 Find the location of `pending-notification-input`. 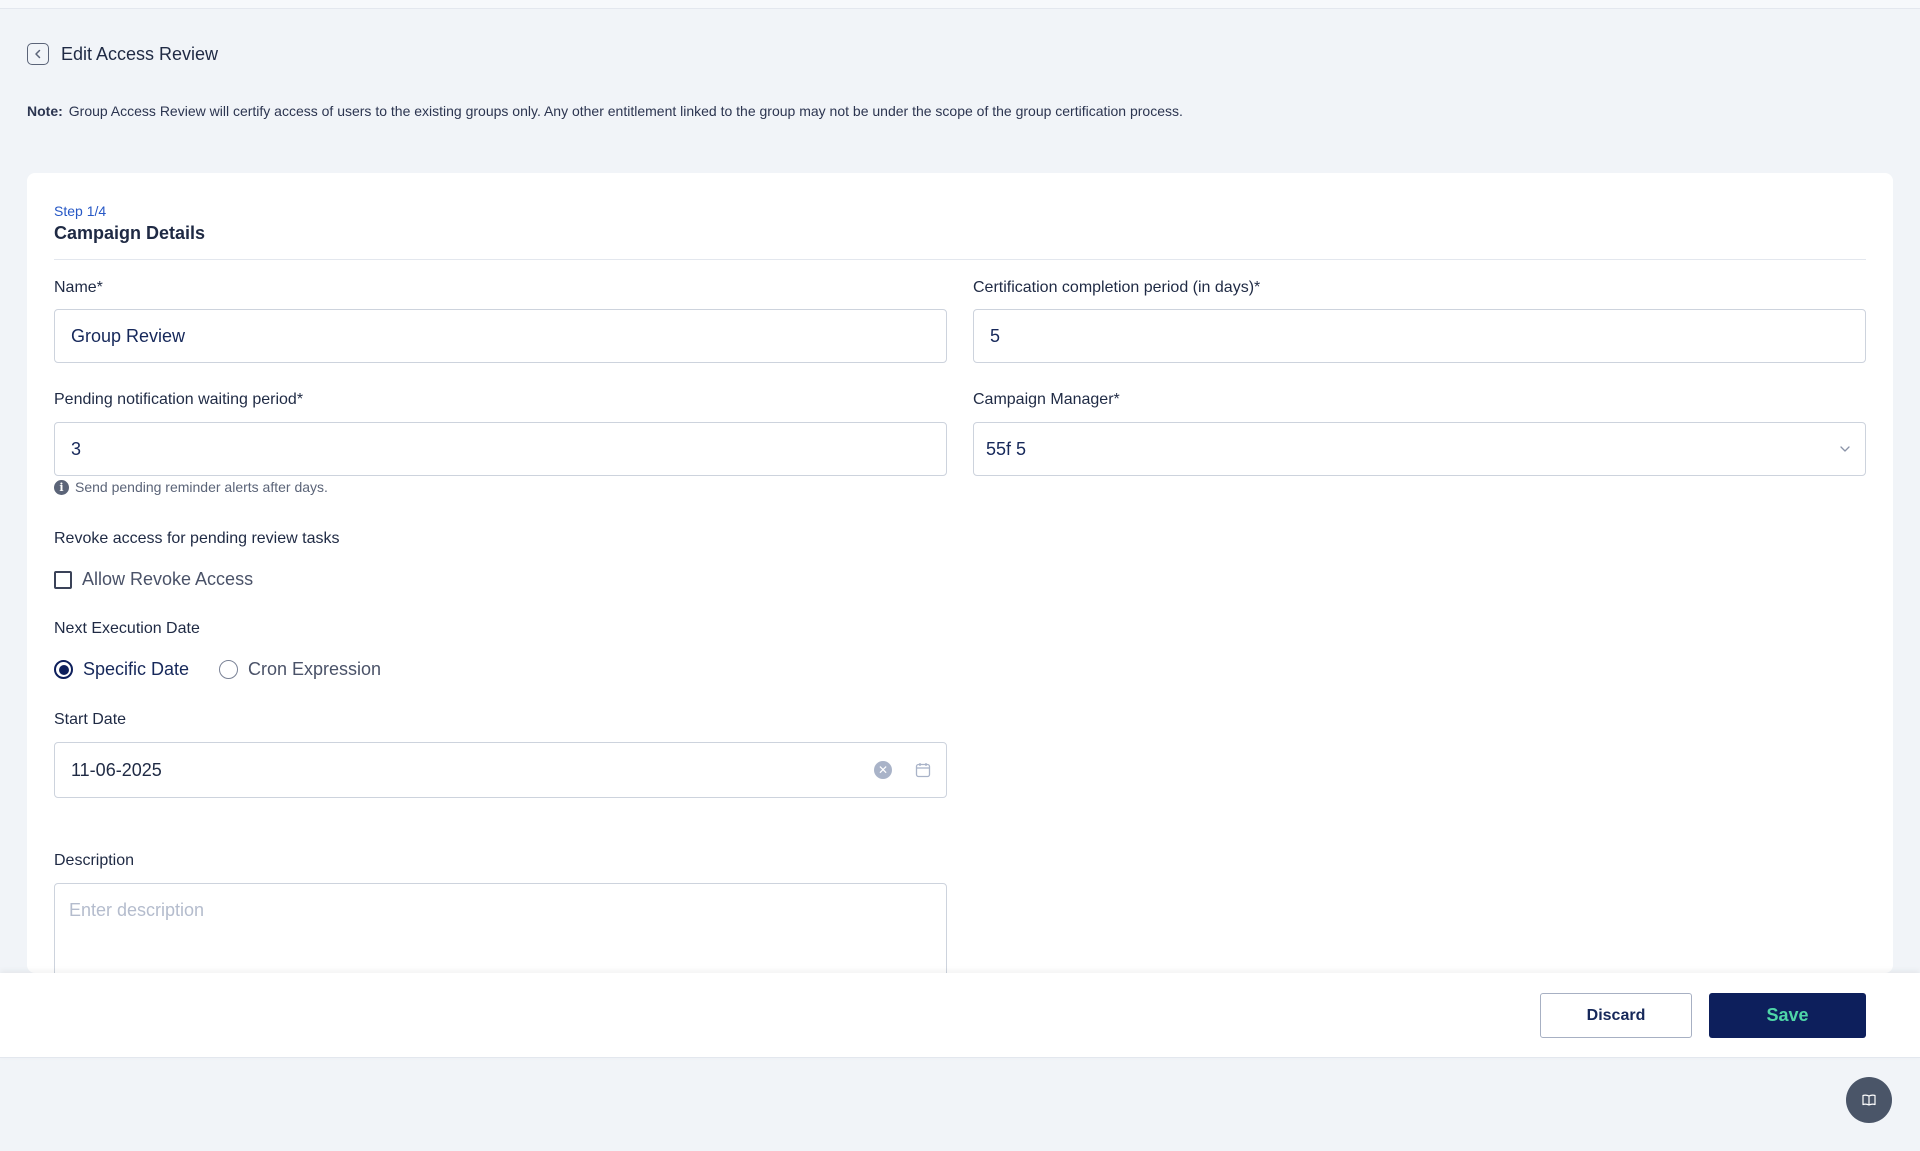

pending-notification-input is located at coordinates (500, 449).